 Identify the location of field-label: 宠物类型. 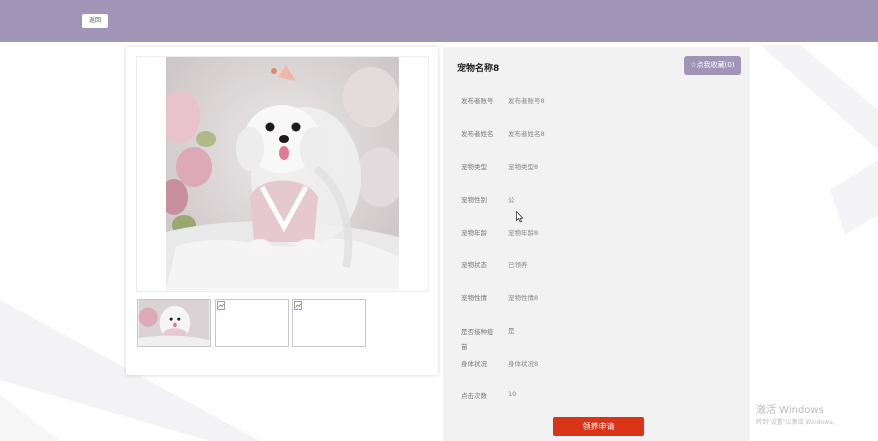
(474, 167).